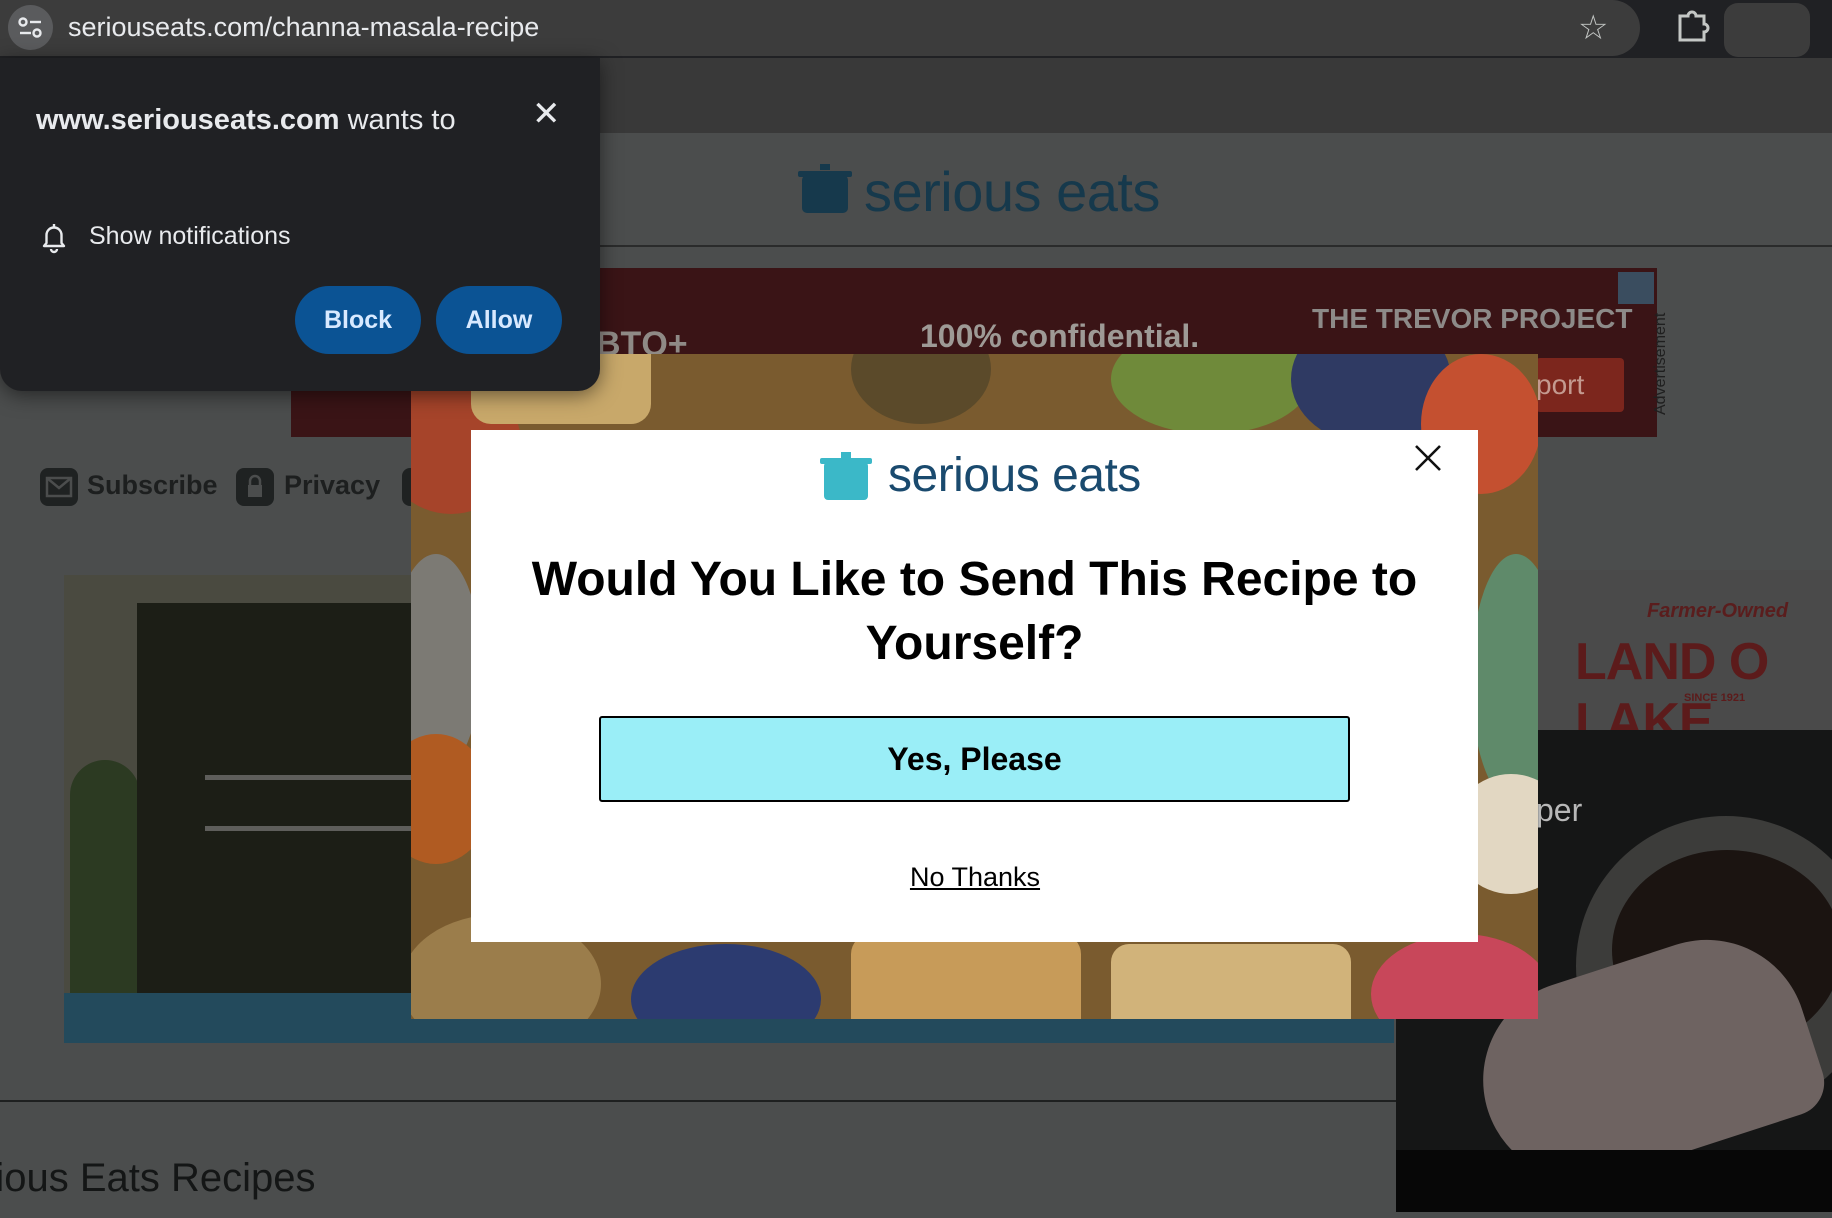 This screenshot has width=1832, height=1218. Describe the element at coordinates (698, 1101) in the screenshot. I see `section-divider` at that location.